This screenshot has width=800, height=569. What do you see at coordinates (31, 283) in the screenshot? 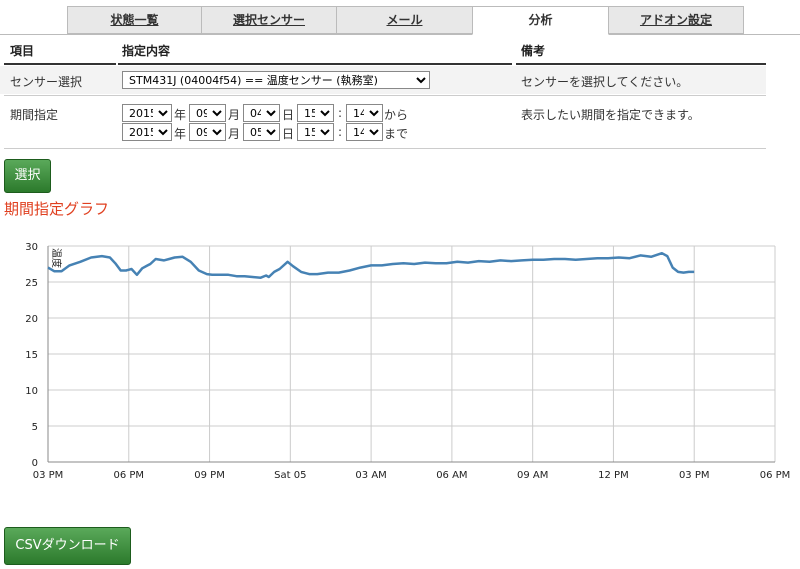
I see `y-tick-label: 25` at bounding box center [31, 283].